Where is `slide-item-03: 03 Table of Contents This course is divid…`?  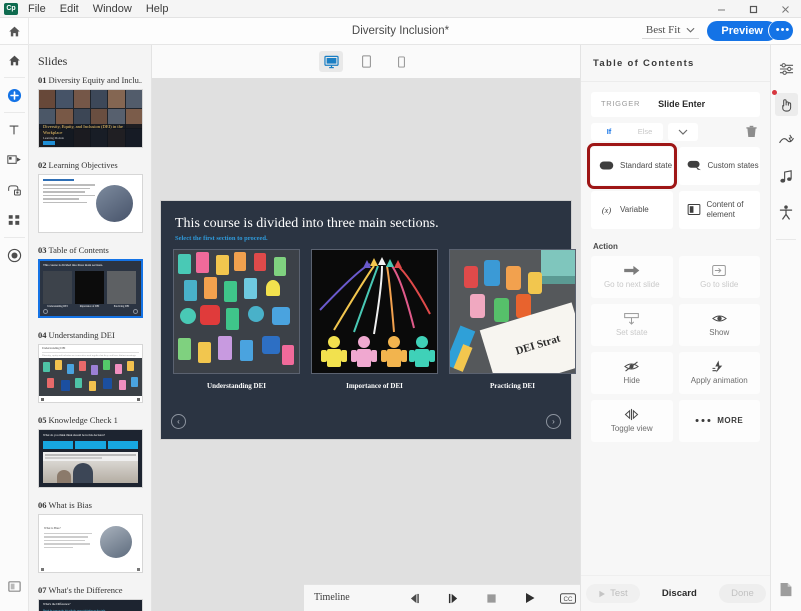 slide-item-03: 03 Table of Contents This course is divid… is located at coordinates (90, 287).